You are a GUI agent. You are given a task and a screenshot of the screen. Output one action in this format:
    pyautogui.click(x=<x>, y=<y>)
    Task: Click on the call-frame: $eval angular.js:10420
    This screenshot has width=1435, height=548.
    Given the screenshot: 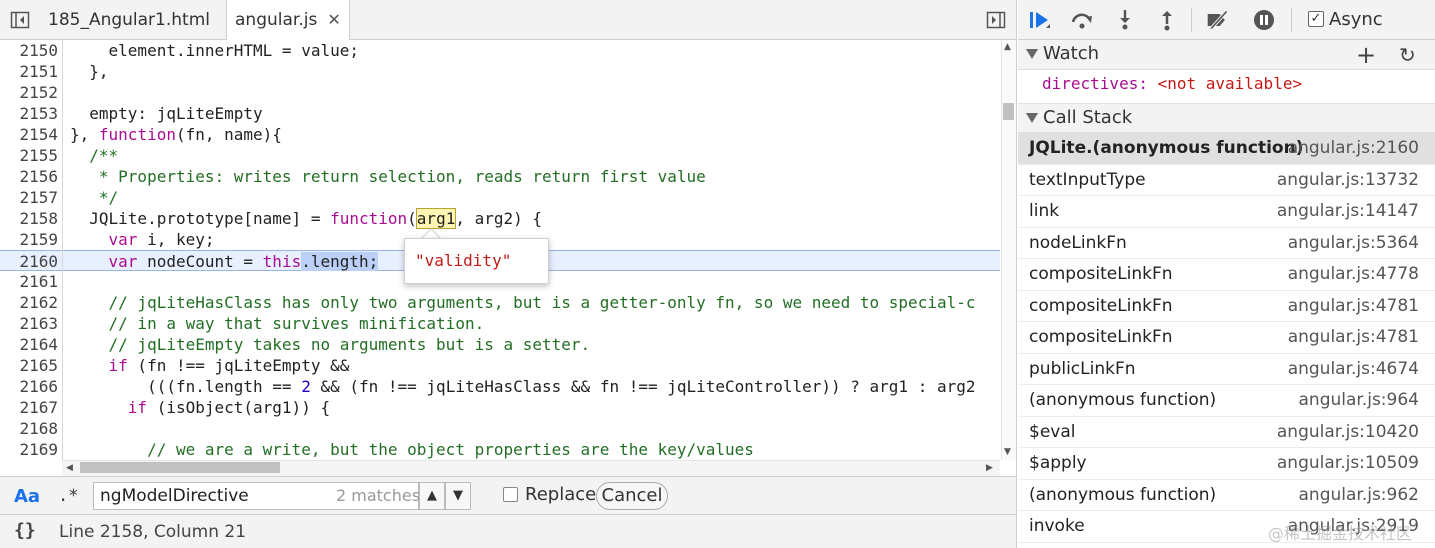 What is the action you would take?
    pyautogui.click(x=1226, y=432)
    